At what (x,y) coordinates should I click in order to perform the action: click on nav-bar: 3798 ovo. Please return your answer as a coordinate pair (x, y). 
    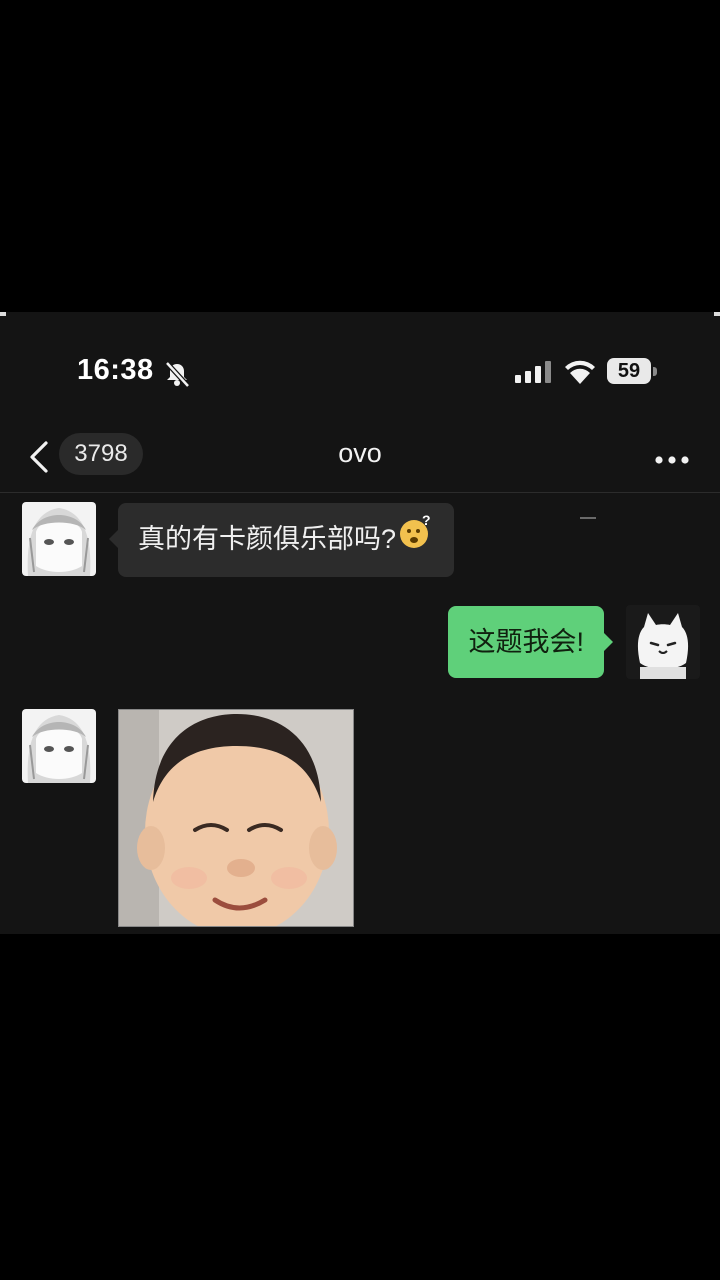
    Looking at the image, I should click on (360, 457).